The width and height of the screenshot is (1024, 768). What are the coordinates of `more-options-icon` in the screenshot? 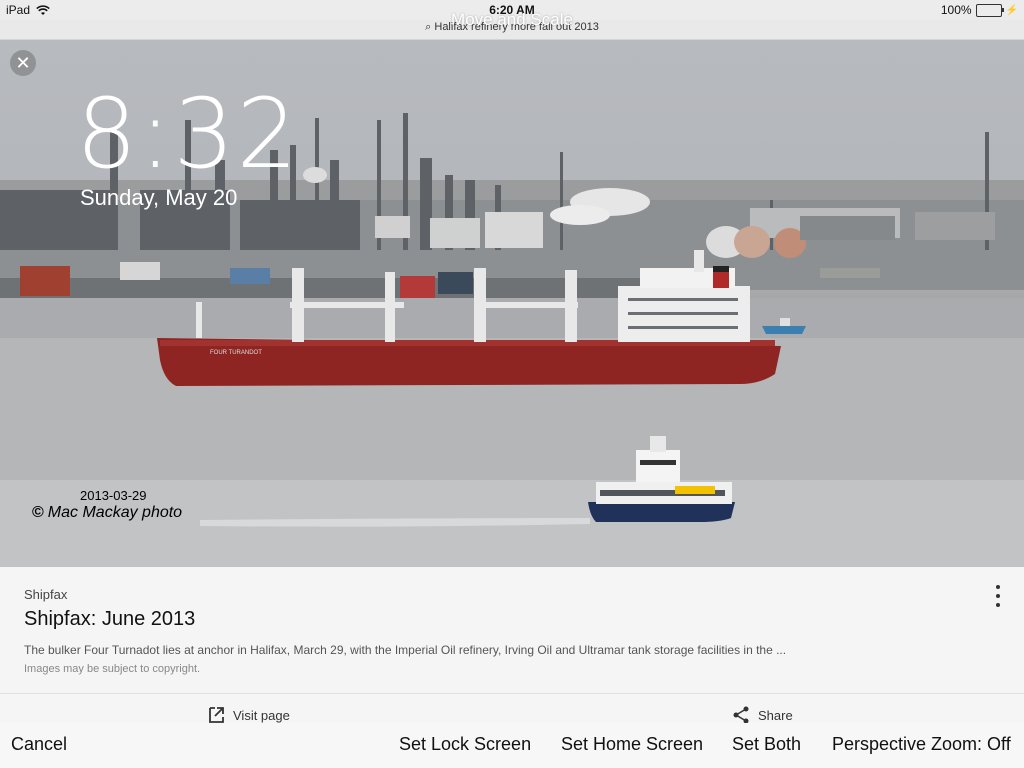 It's located at (998, 596).